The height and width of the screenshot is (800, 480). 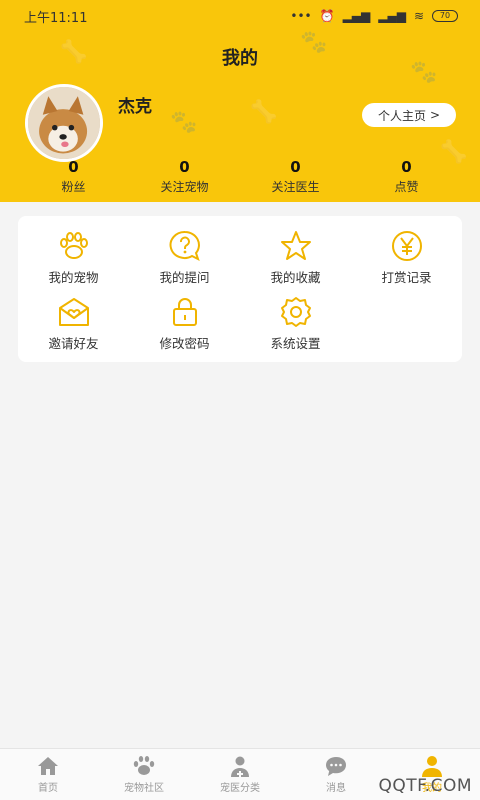 What do you see at coordinates (73, 312) in the screenshot?
I see `envelope-heart-icon` at bounding box center [73, 312].